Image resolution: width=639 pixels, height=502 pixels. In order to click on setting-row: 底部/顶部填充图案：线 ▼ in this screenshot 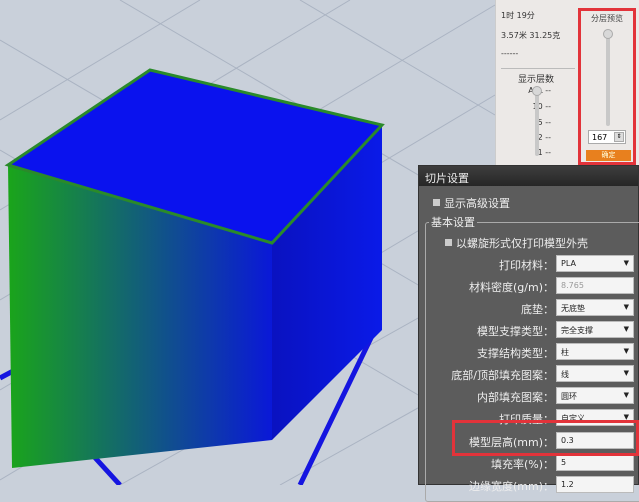, I will do `click(529, 373)`.